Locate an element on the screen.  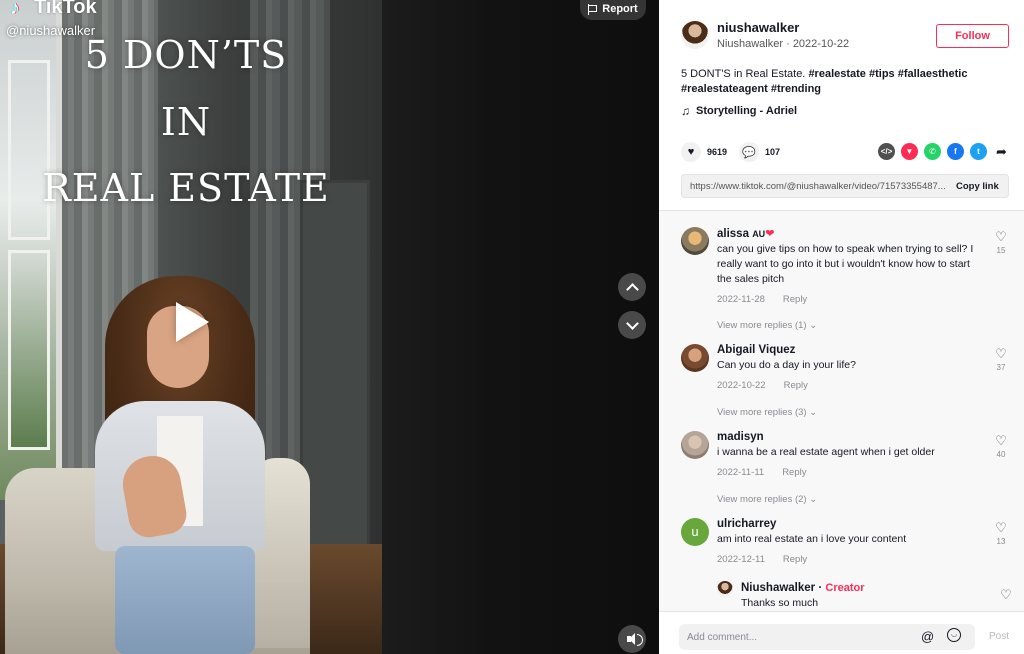
view-more-replies: View more replies (1) ⌄ is located at coordinates (767, 325).